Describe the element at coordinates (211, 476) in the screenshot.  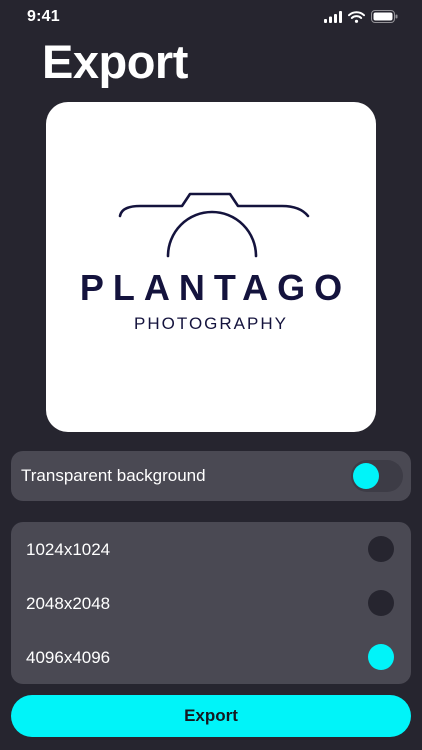
I see `transparent-background-row: Transparent background` at that location.